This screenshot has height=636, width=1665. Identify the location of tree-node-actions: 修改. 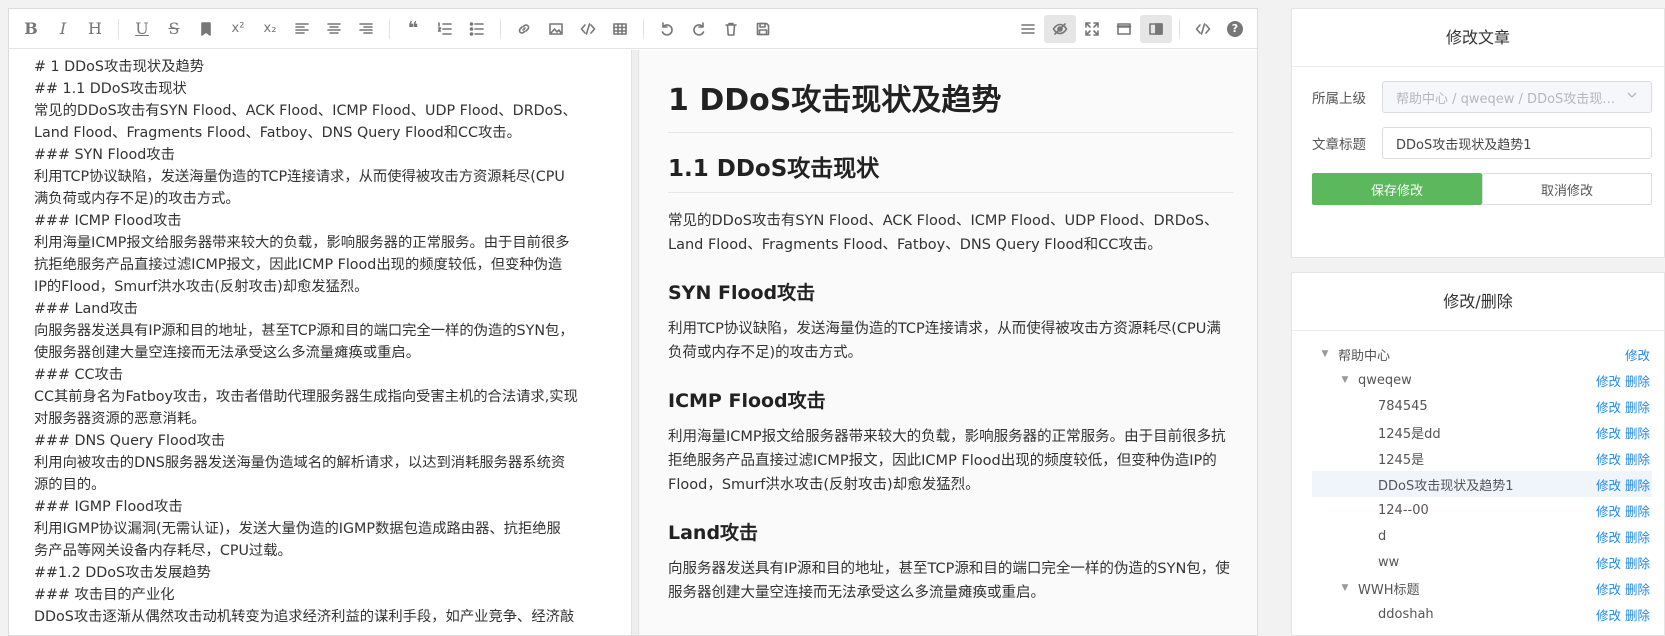
(1635, 354).